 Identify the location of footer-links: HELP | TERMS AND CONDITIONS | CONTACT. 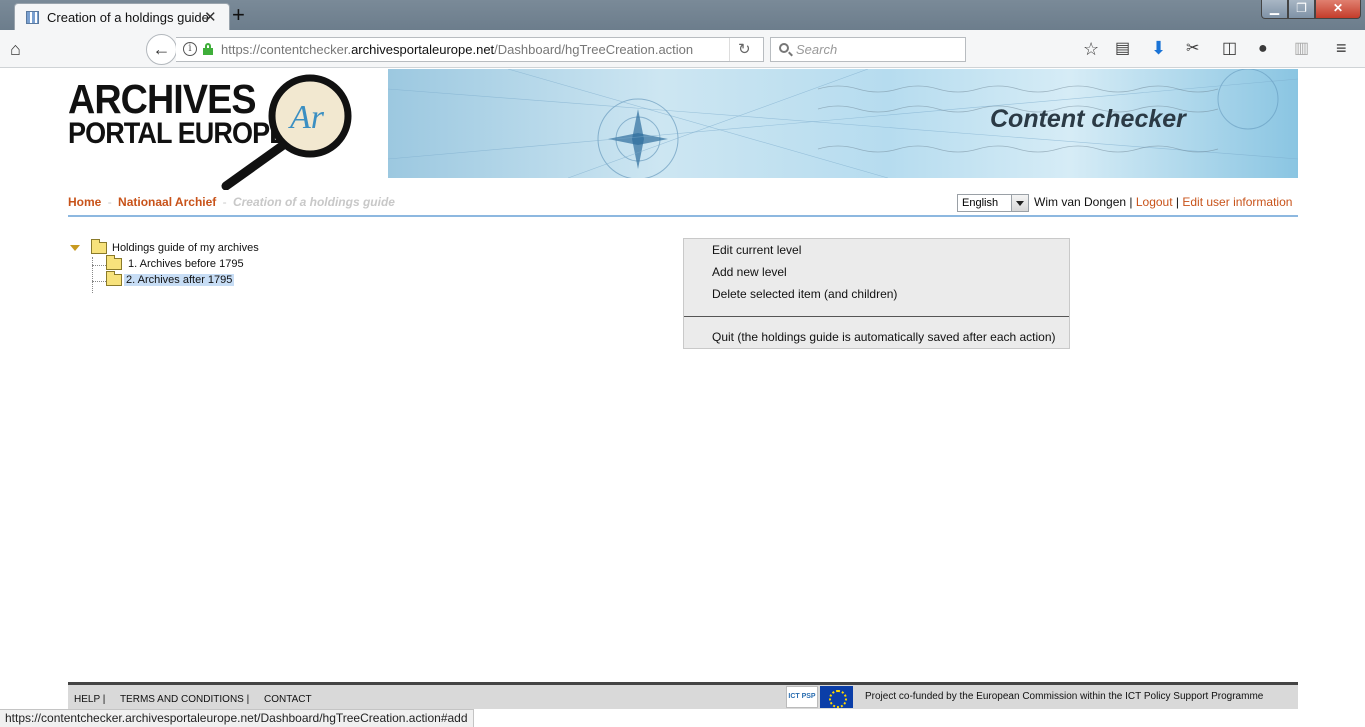
(199, 699).